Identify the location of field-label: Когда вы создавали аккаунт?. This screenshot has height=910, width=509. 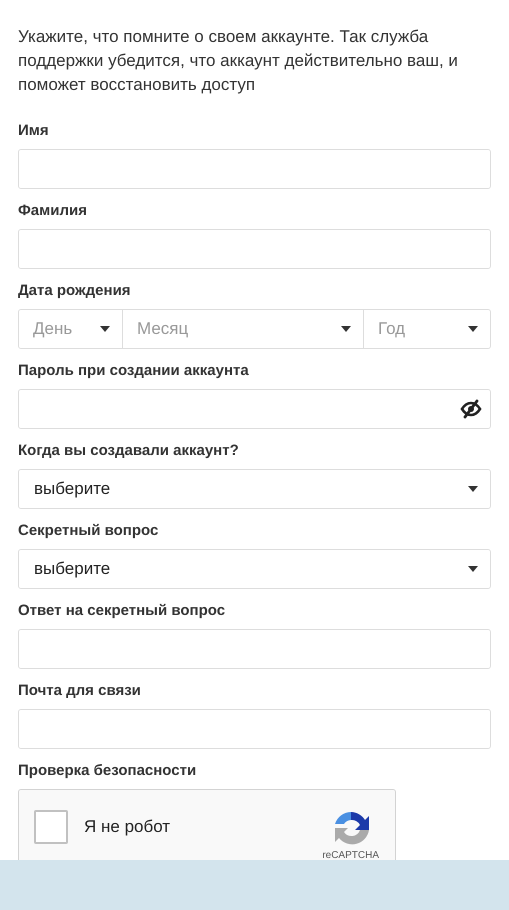
(129, 451).